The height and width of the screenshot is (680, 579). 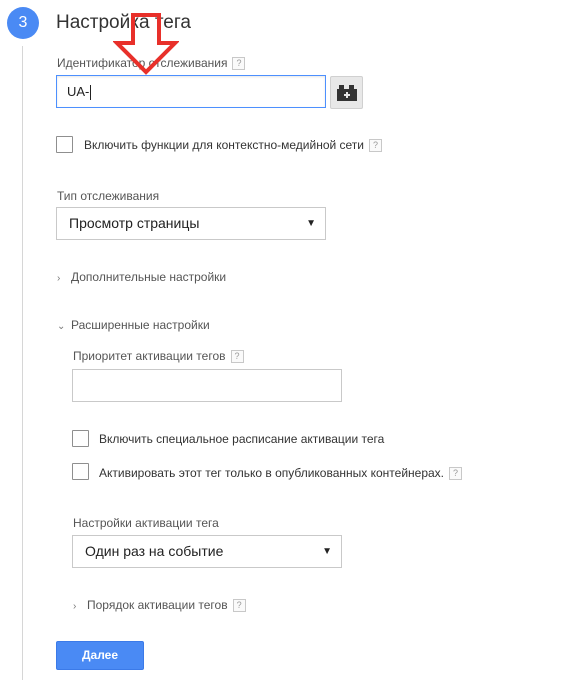 What do you see at coordinates (134, 223) in the screenshot?
I see `tracking-type-selected: Просмотр страницы` at bounding box center [134, 223].